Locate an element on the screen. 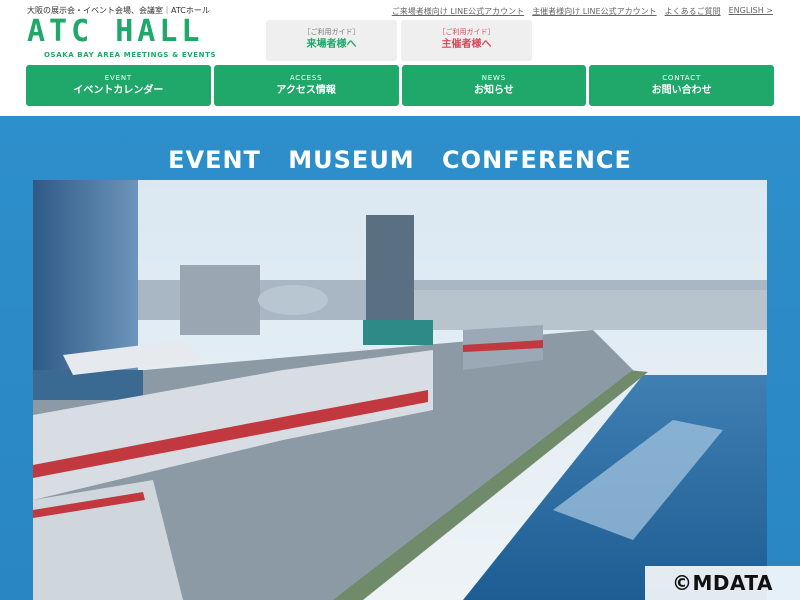  nav-news-en: NEWS is located at coordinates (493, 78).